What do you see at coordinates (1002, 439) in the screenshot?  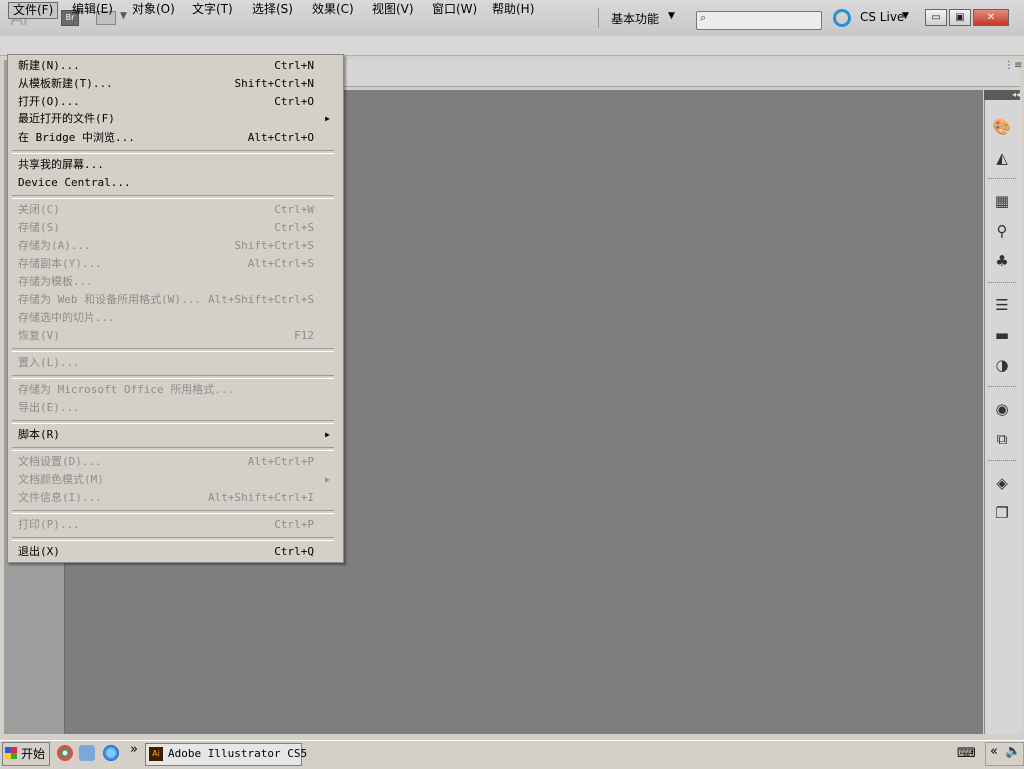 I see `graphic-styles-icon: ⧉` at bounding box center [1002, 439].